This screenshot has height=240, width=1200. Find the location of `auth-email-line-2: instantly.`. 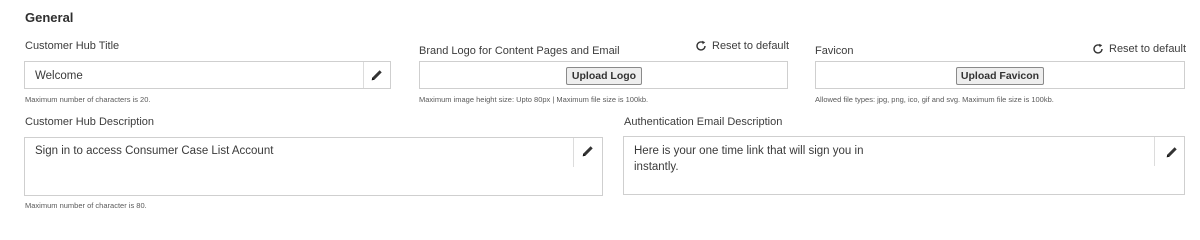

auth-email-line-2: instantly. is located at coordinates (656, 167).